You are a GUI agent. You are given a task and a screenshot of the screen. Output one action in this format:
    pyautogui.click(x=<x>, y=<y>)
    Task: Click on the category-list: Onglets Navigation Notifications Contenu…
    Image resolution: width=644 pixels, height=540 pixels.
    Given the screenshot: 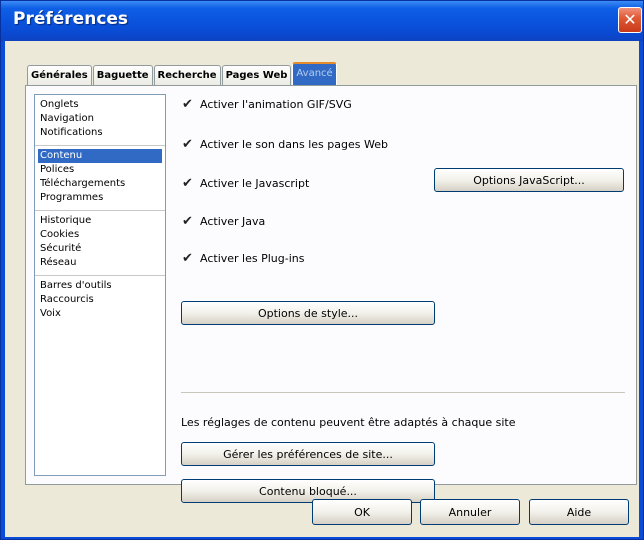 What is the action you would take?
    pyautogui.click(x=100, y=285)
    